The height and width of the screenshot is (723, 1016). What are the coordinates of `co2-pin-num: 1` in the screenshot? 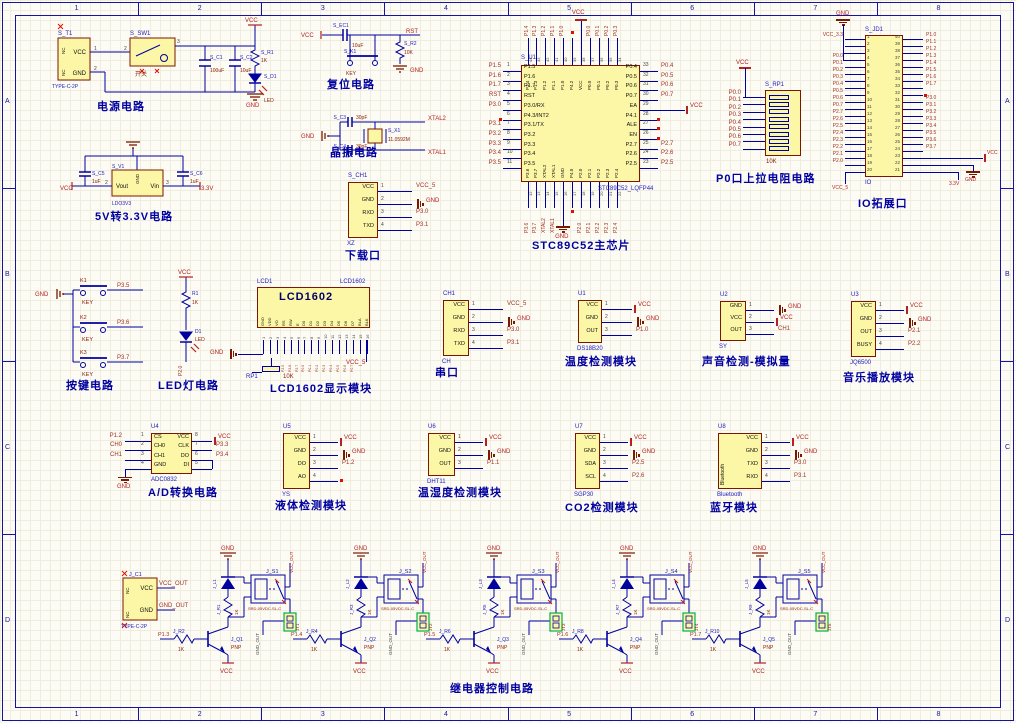 It's located at (604, 437).